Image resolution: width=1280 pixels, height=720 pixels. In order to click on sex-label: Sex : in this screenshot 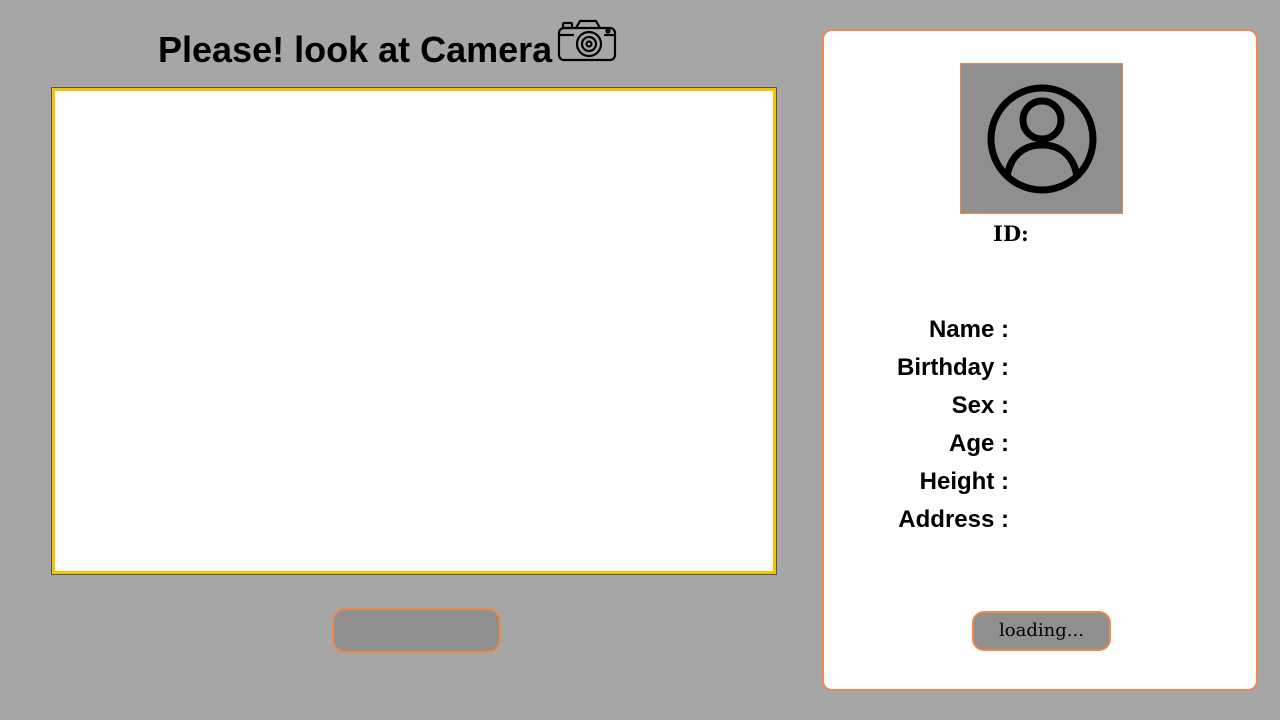, I will do `click(980, 405)`.